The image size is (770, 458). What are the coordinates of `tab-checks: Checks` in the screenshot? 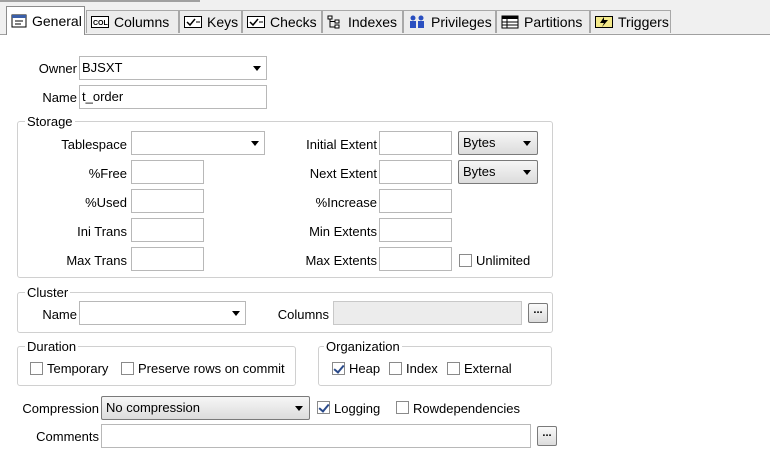 It's located at (282, 21).